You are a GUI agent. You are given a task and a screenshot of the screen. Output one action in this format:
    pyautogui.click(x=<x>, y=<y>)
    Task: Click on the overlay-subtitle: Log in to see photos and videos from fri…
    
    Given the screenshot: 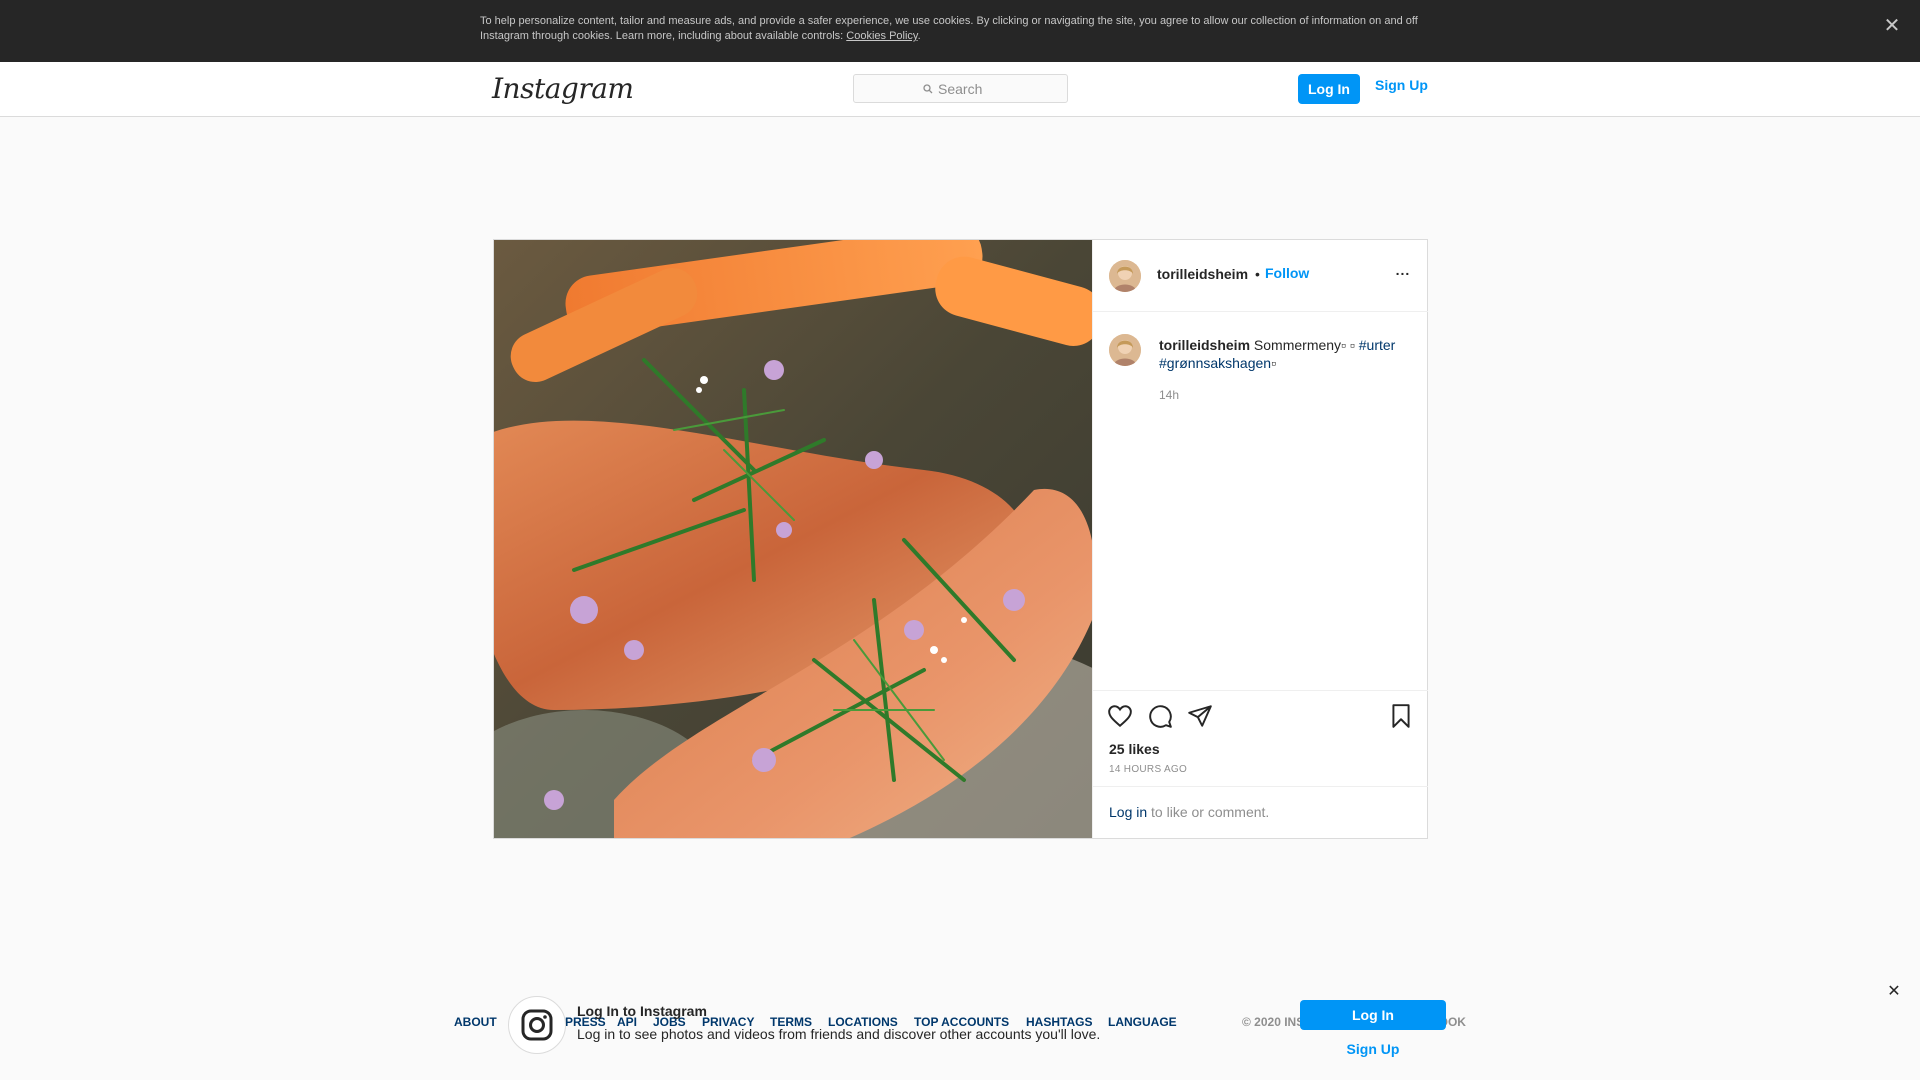 What is the action you would take?
    pyautogui.click(x=839, y=1034)
    